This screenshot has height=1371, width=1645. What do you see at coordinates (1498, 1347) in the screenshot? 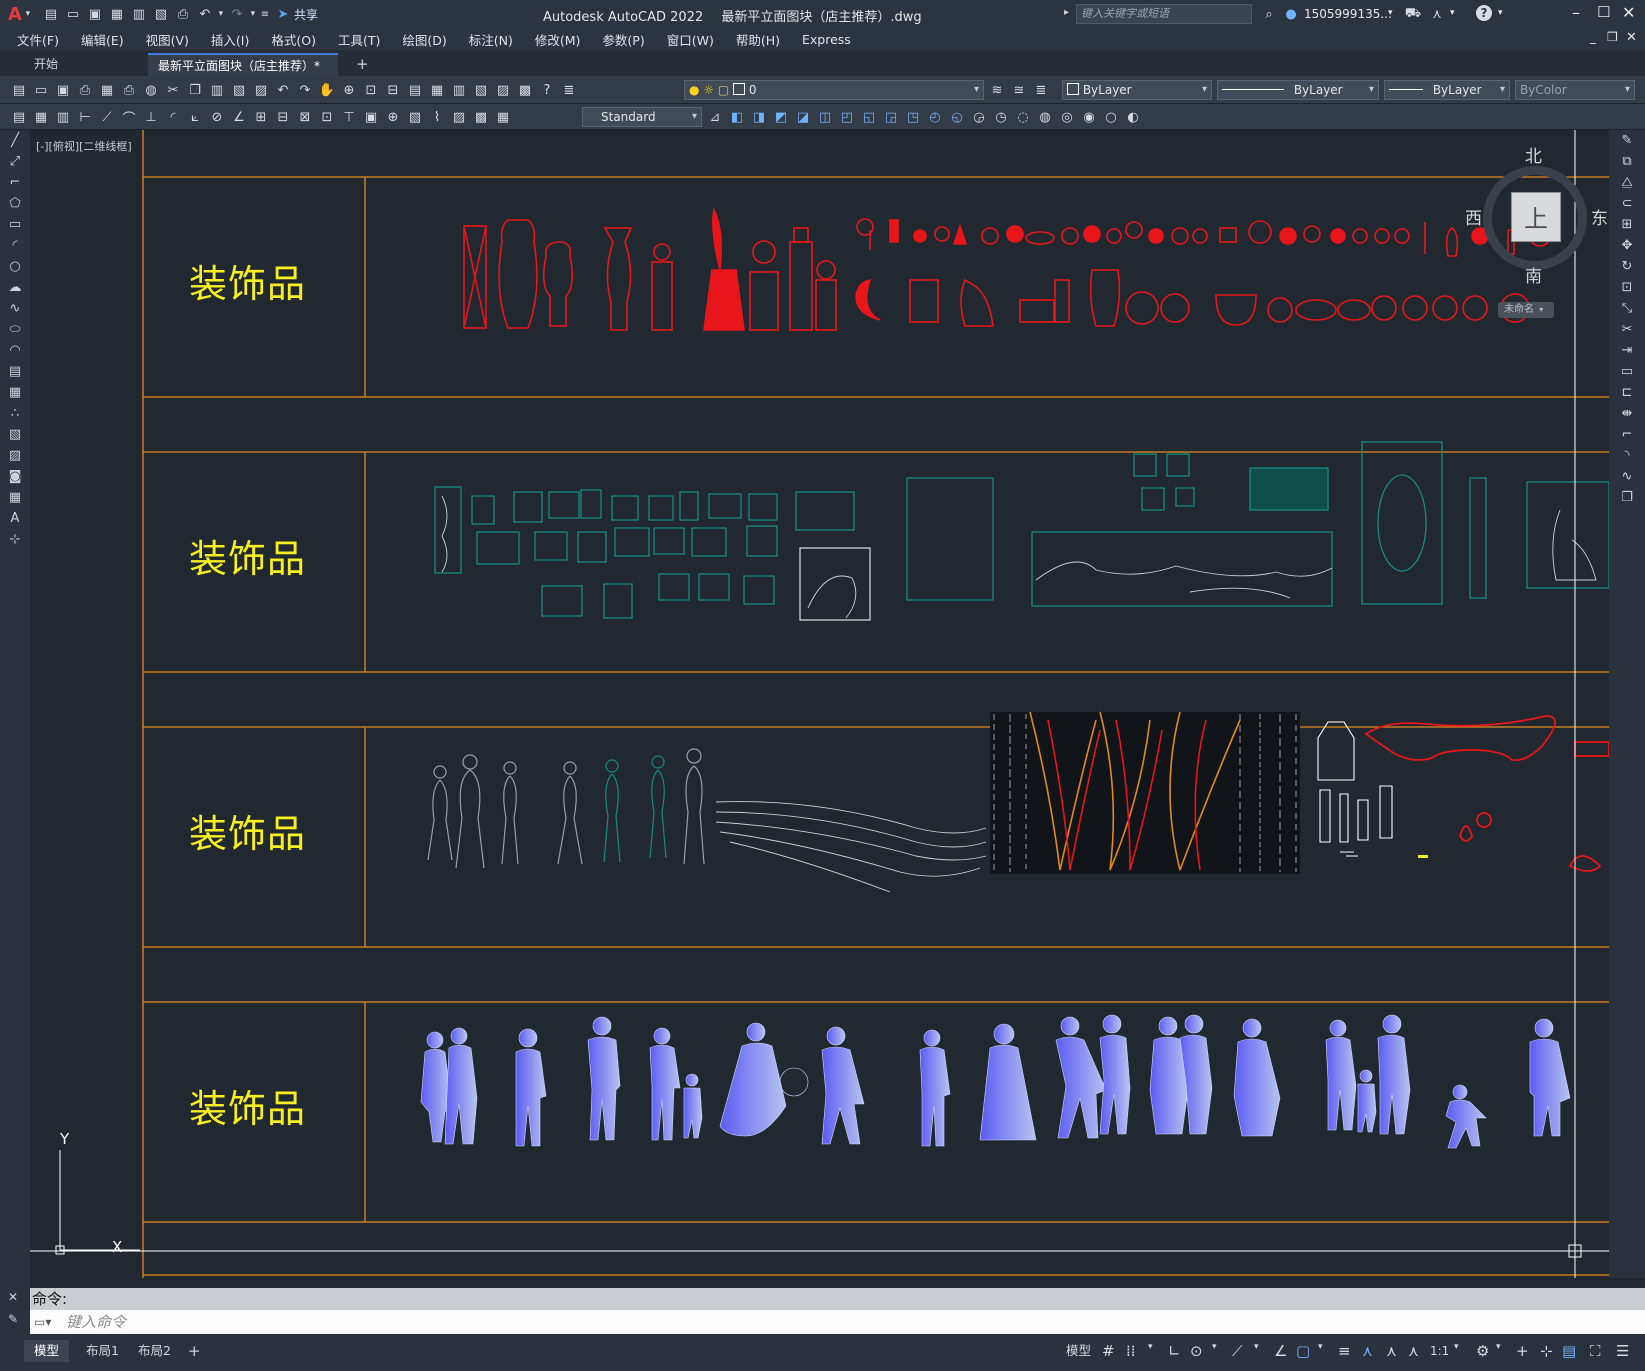
I see `workspace-dropdown-icon: ▾` at bounding box center [1498, 1347].